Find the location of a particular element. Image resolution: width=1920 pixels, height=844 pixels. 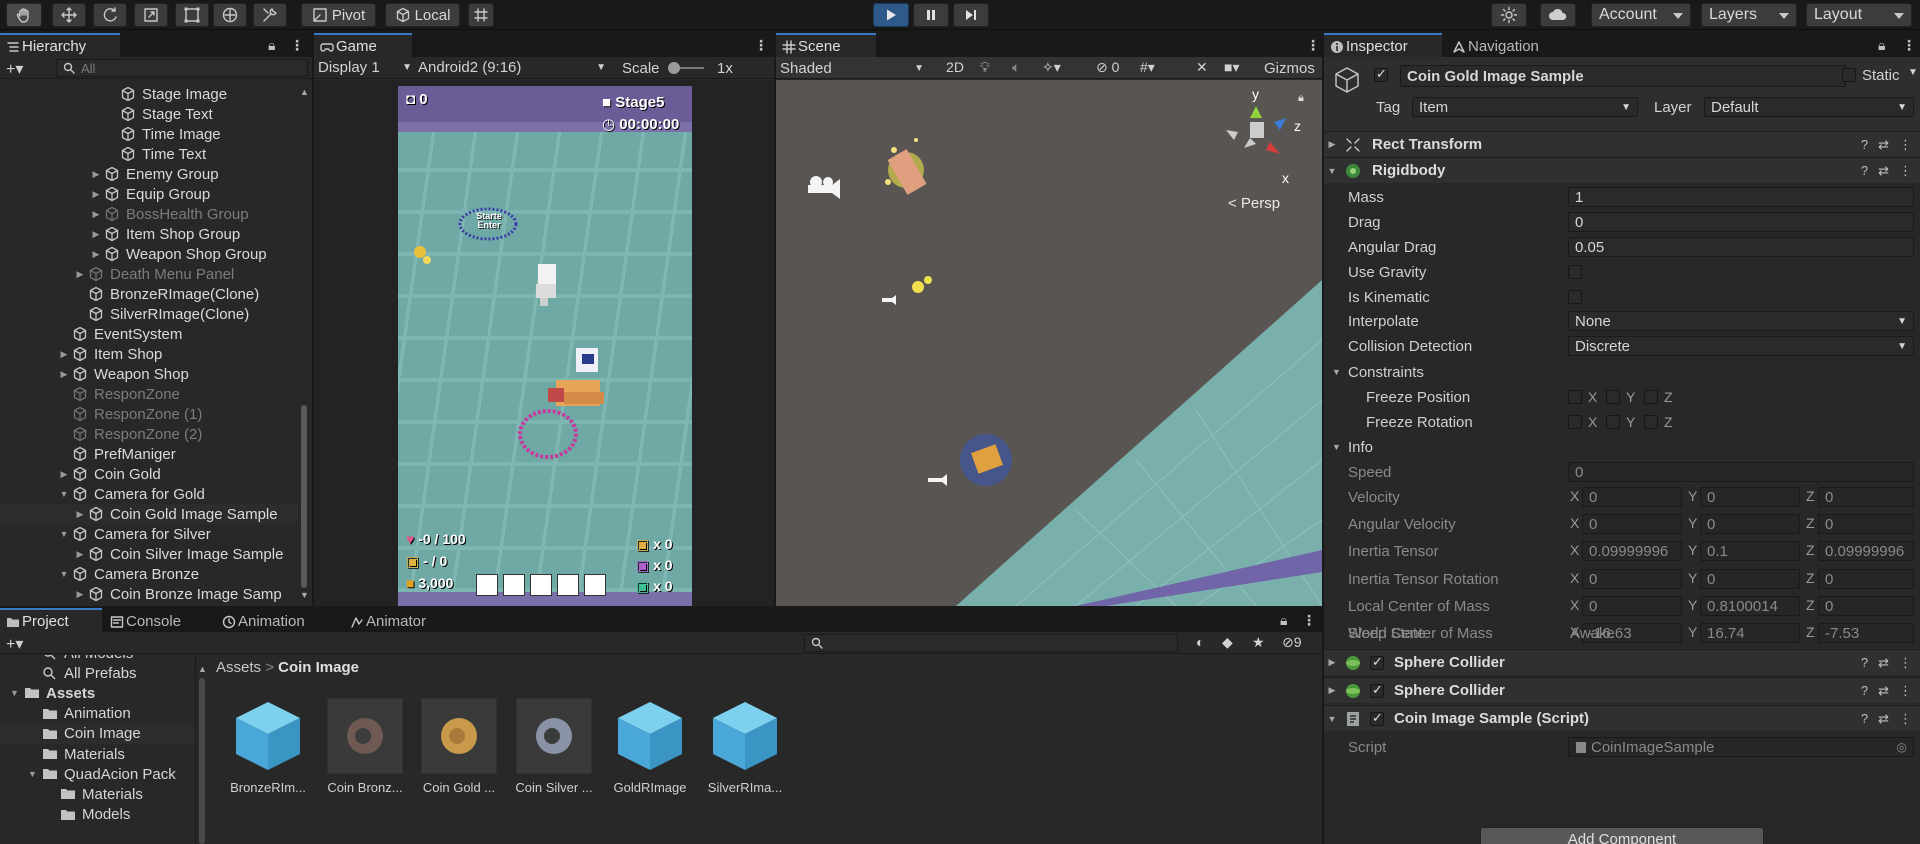

audio-icon: 🔈︎ is located at coordinates (1016, 67).